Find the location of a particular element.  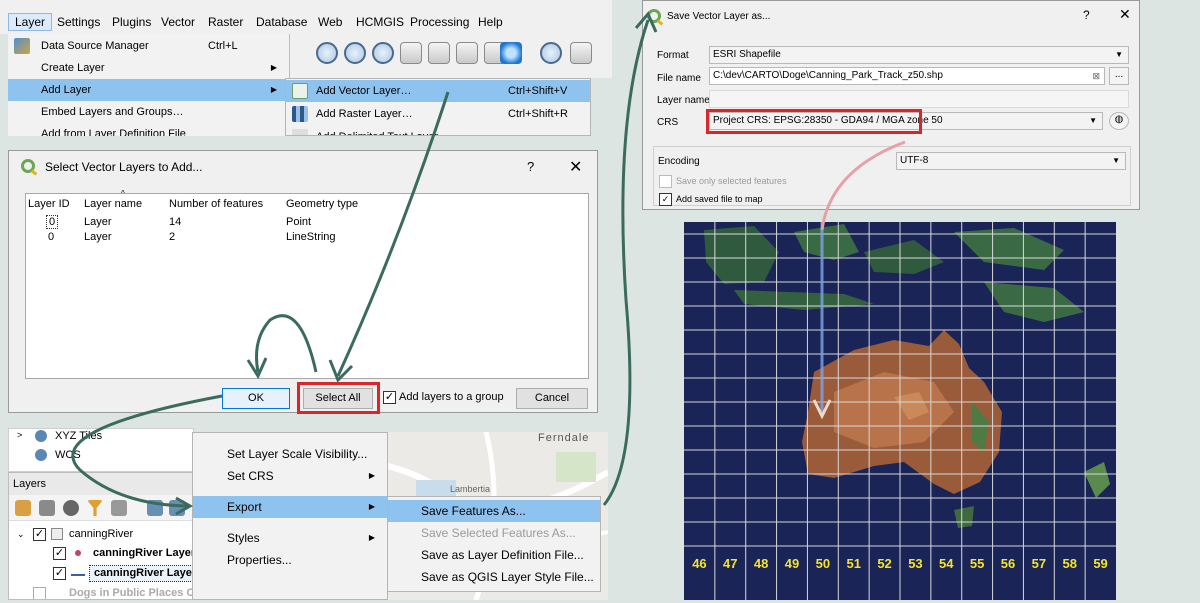

menu-item-label: Set CRS is located at coordinates (250, 476).